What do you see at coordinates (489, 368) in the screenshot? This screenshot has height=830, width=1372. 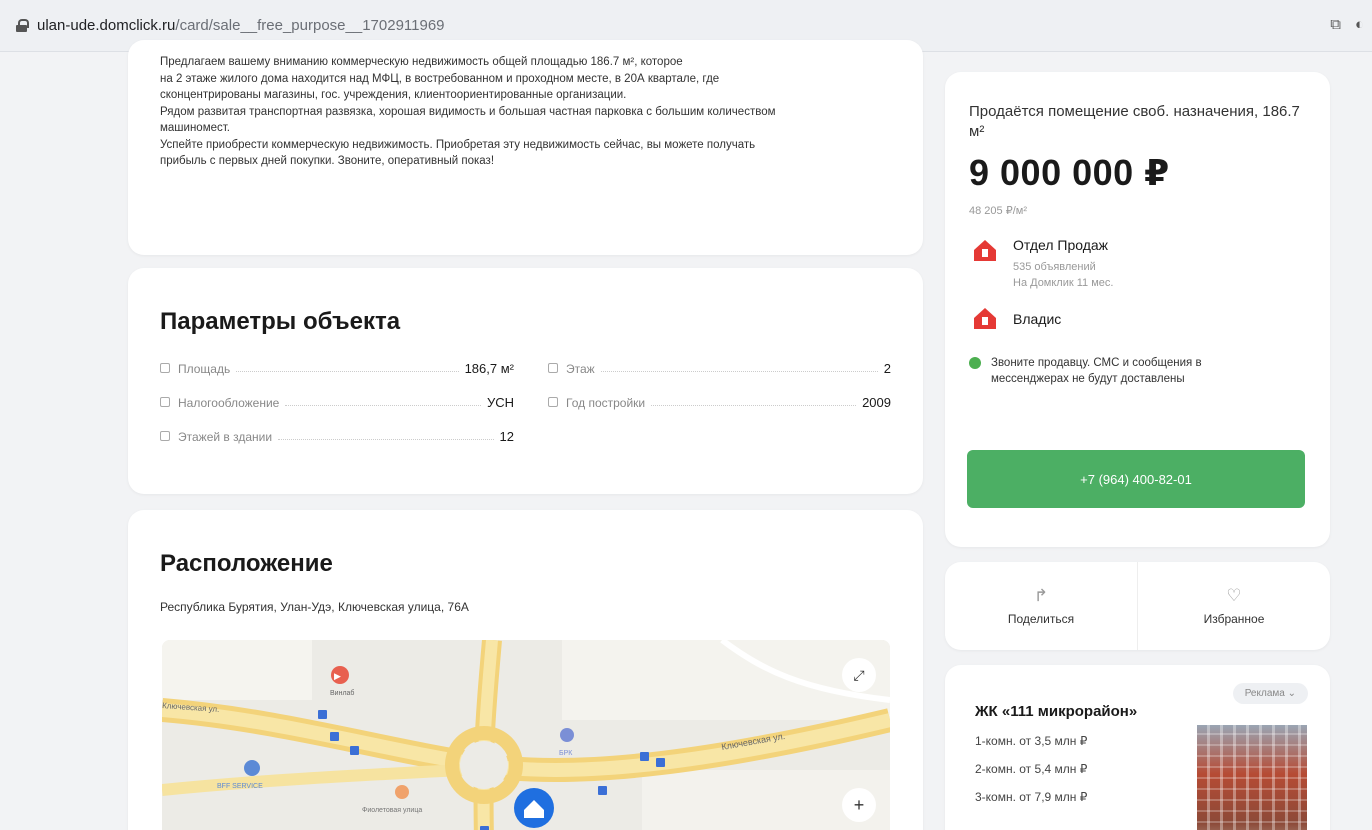 I see `param-value: 186,7 м²` at bounding box center [489, 368].